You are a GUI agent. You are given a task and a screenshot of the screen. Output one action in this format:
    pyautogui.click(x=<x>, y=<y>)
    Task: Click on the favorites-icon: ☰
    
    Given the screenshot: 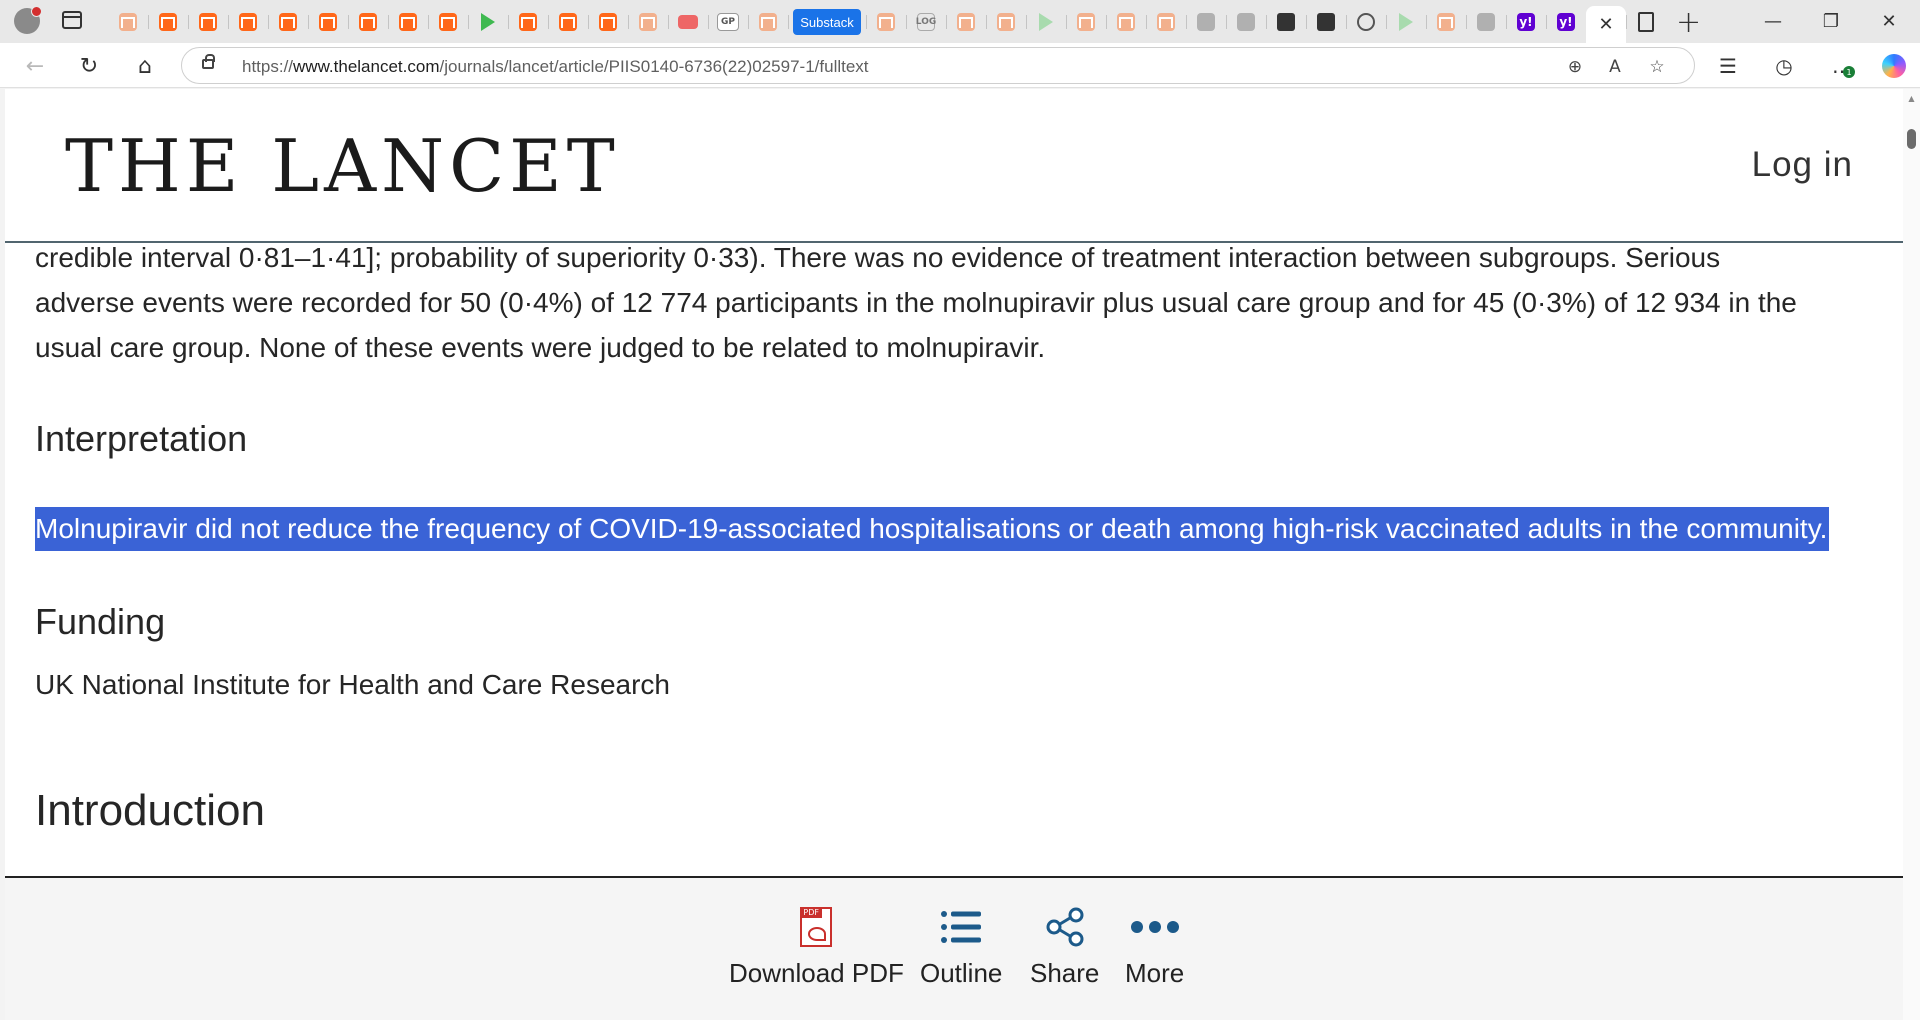 What is the action you would take?
    pyautogui.click(x=1728, y=66)
    